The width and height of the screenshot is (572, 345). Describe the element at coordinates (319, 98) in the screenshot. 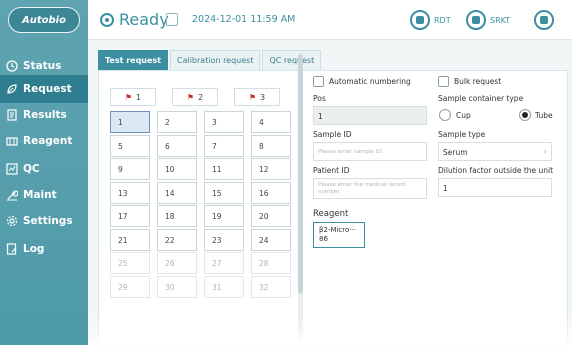

I see `pos-label: Pos` at that location.